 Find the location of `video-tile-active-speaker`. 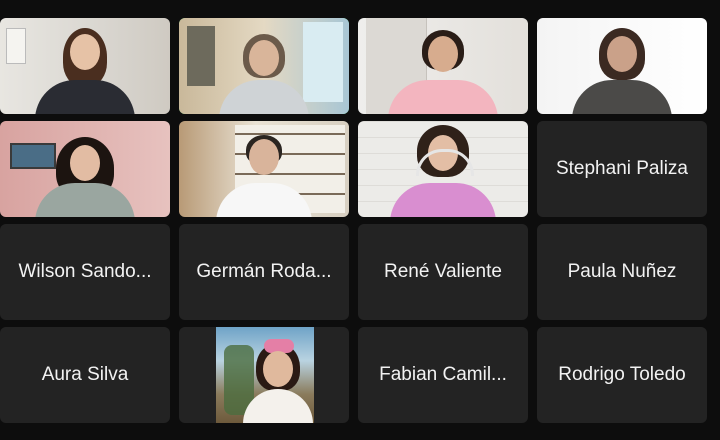

video-tile-active-speaker is located at coordinates (264, 66).